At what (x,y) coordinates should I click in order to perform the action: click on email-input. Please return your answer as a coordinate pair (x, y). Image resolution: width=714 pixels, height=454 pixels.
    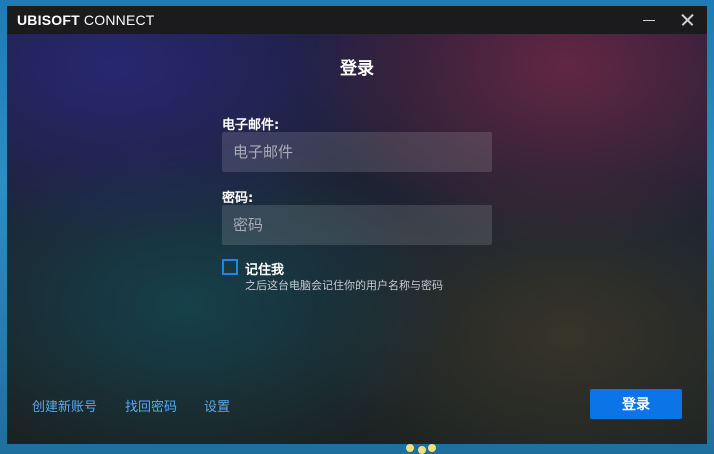
    Looking at the image, I should click on (357, 152).